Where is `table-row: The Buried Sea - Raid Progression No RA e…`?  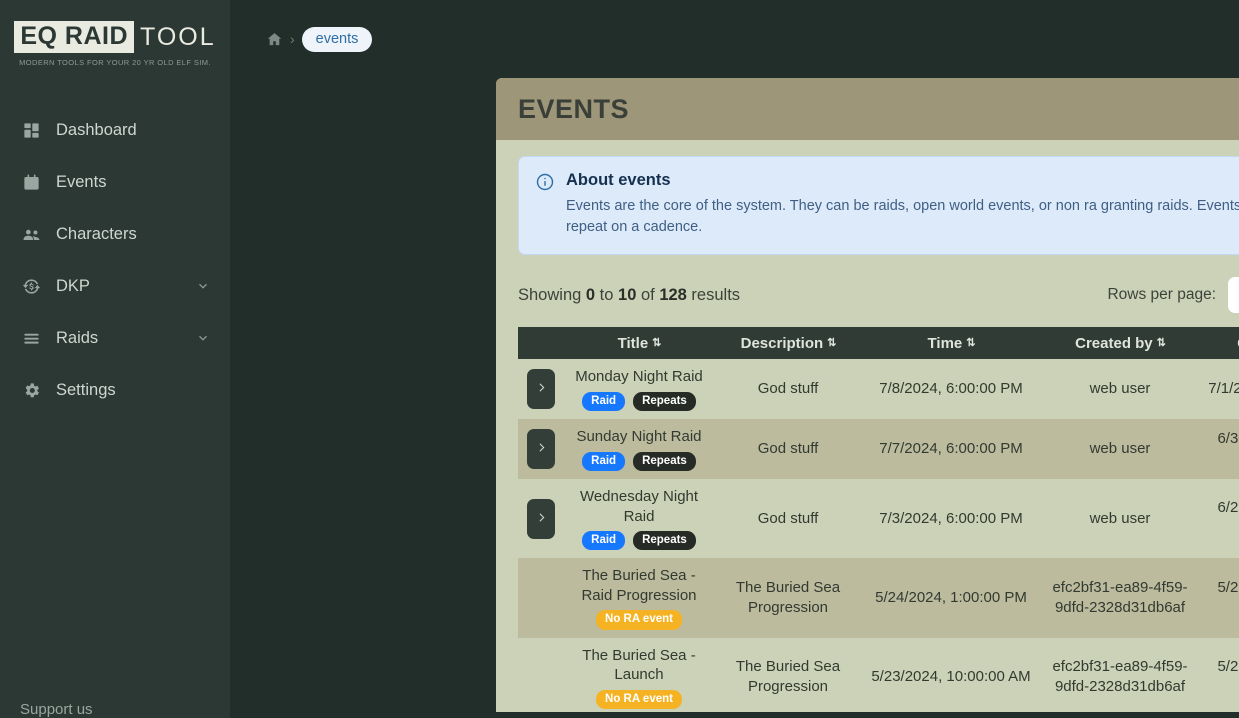
table-row: The Buried Sea - Raid Progression No RA e… is located at coordinates (878, 598).